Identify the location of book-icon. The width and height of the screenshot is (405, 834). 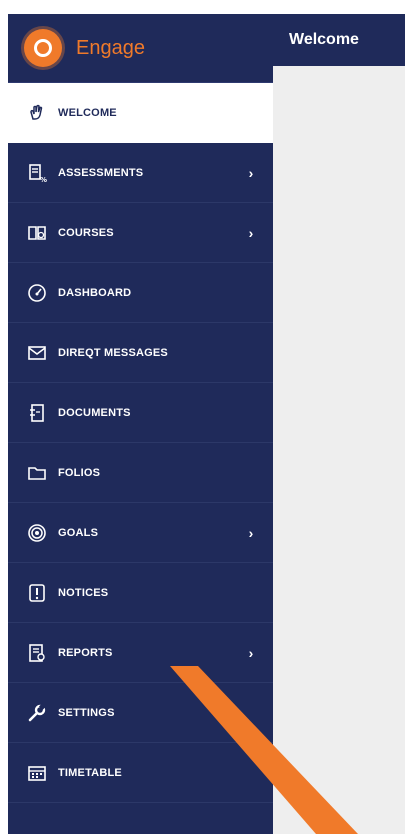
(37, 233).